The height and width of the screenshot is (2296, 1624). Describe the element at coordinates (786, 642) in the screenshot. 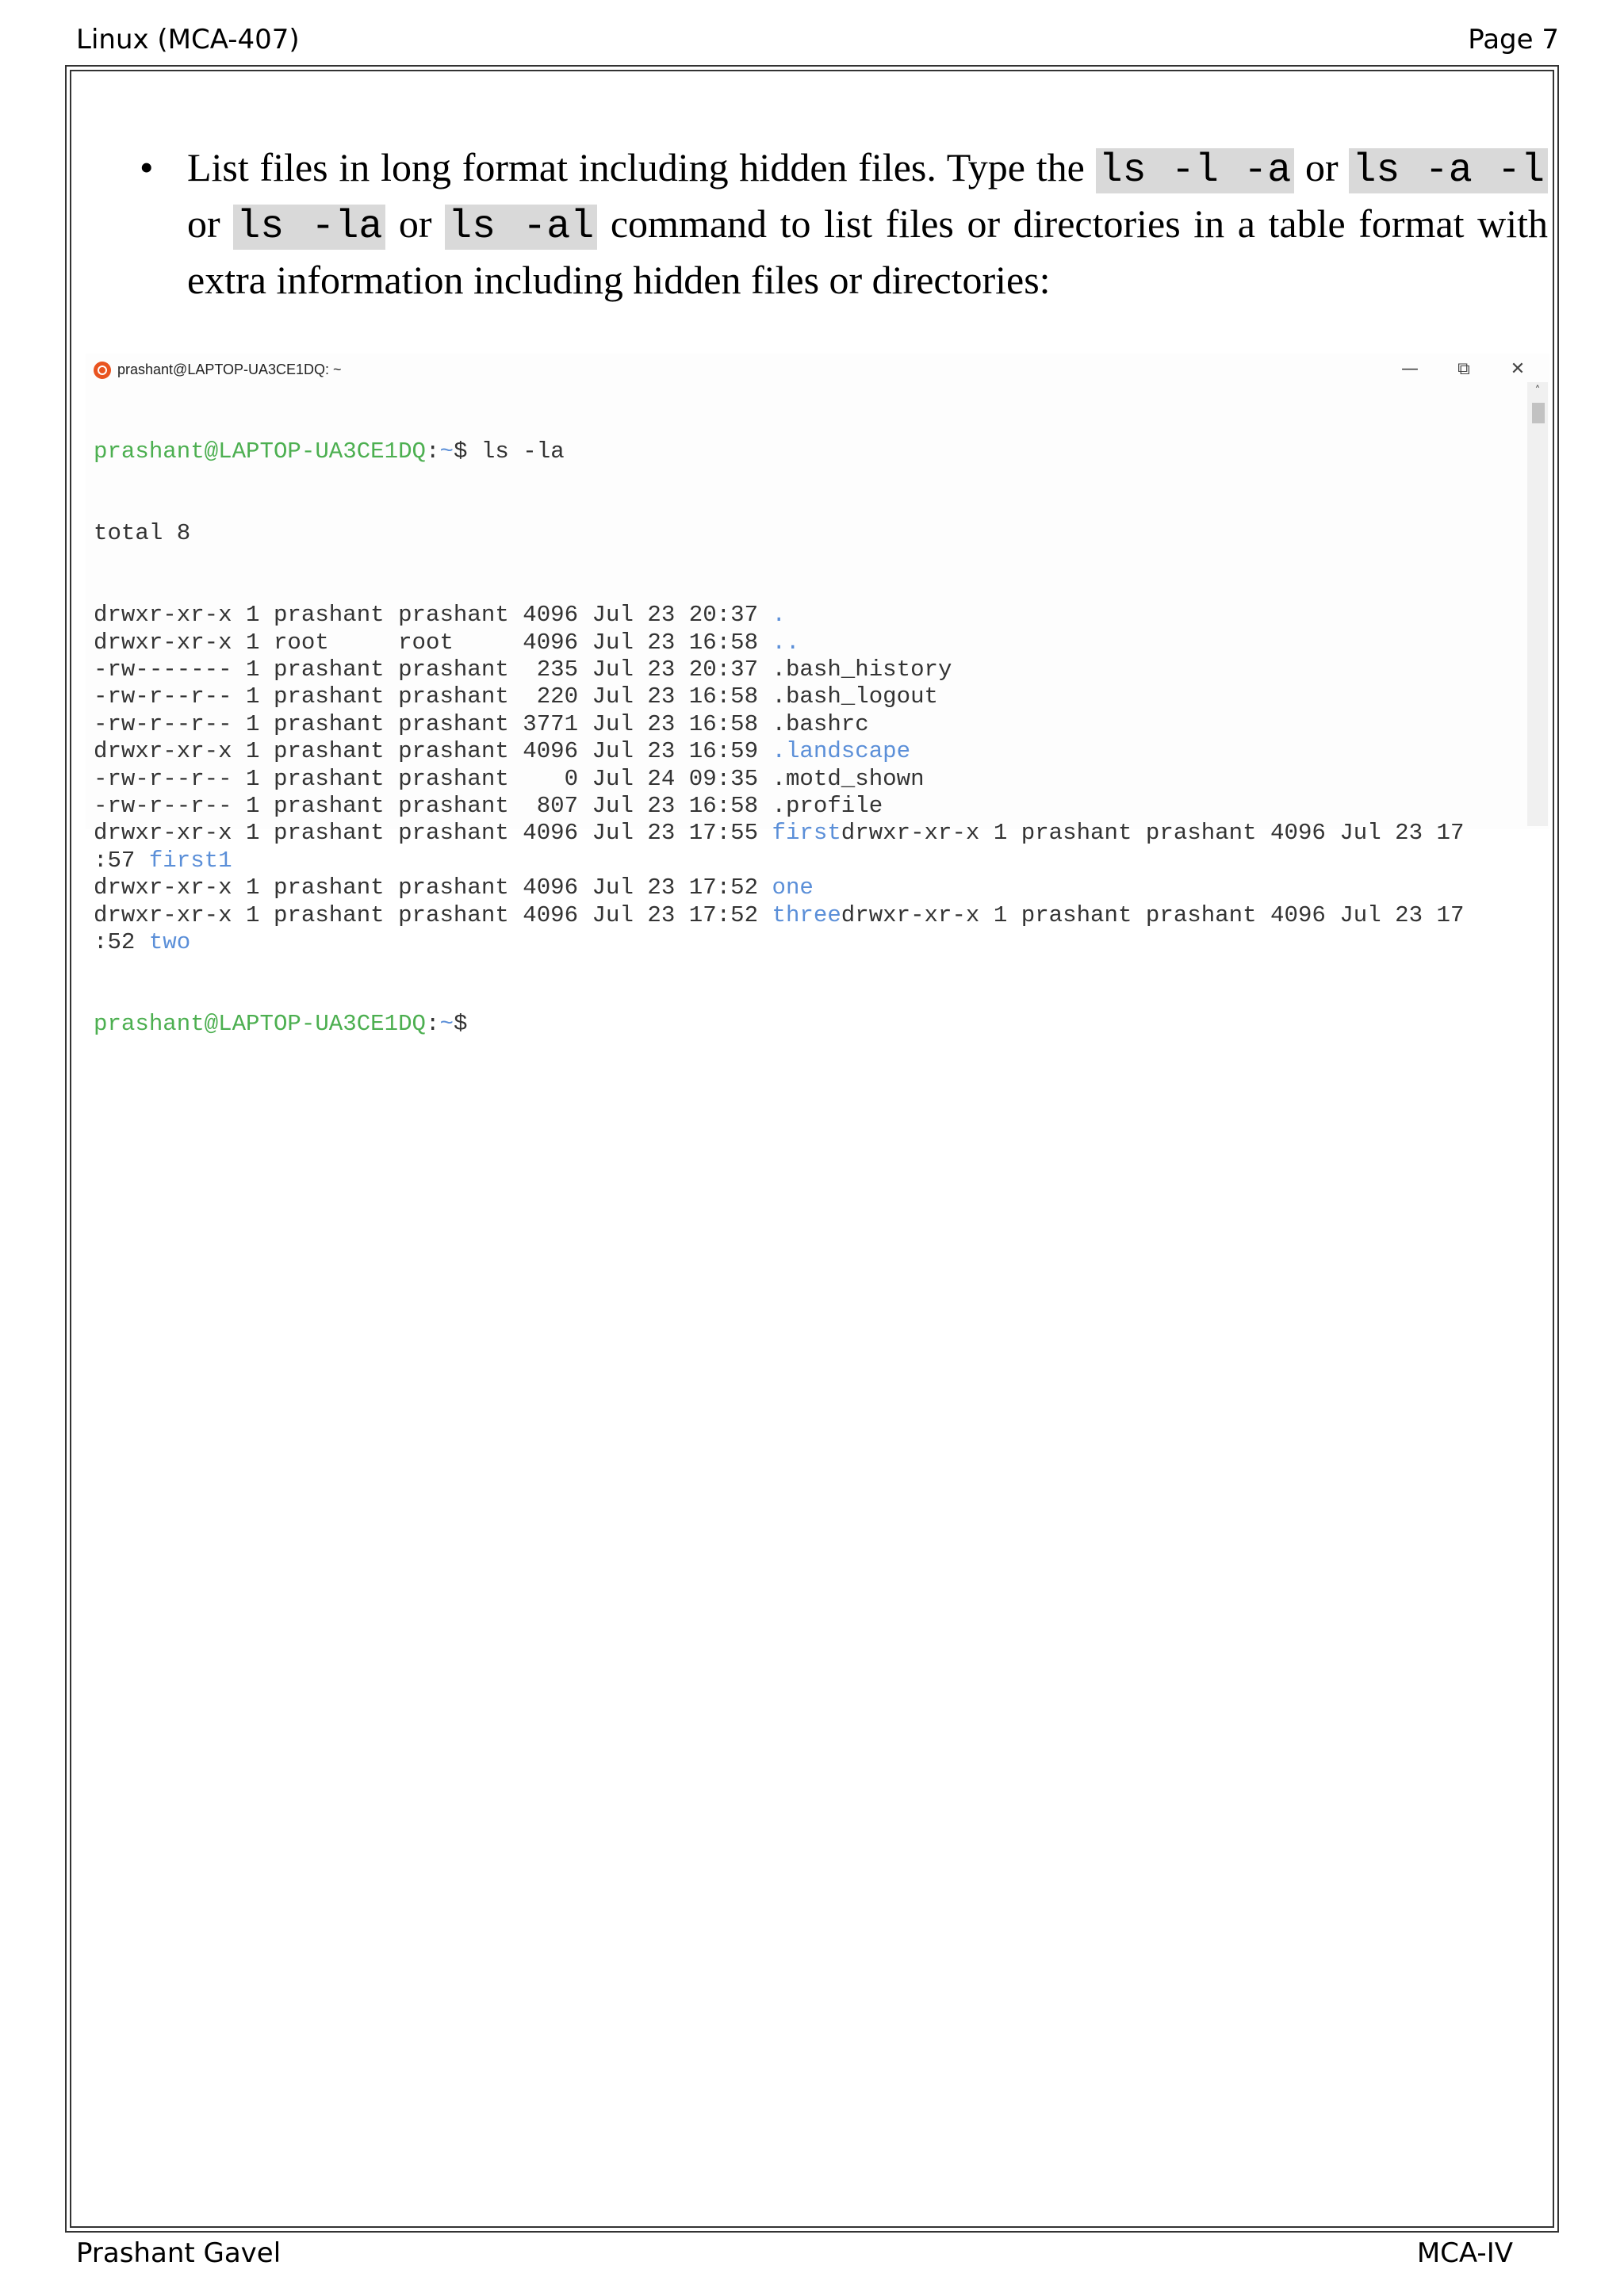

I see `row-filename: ..` at that location.